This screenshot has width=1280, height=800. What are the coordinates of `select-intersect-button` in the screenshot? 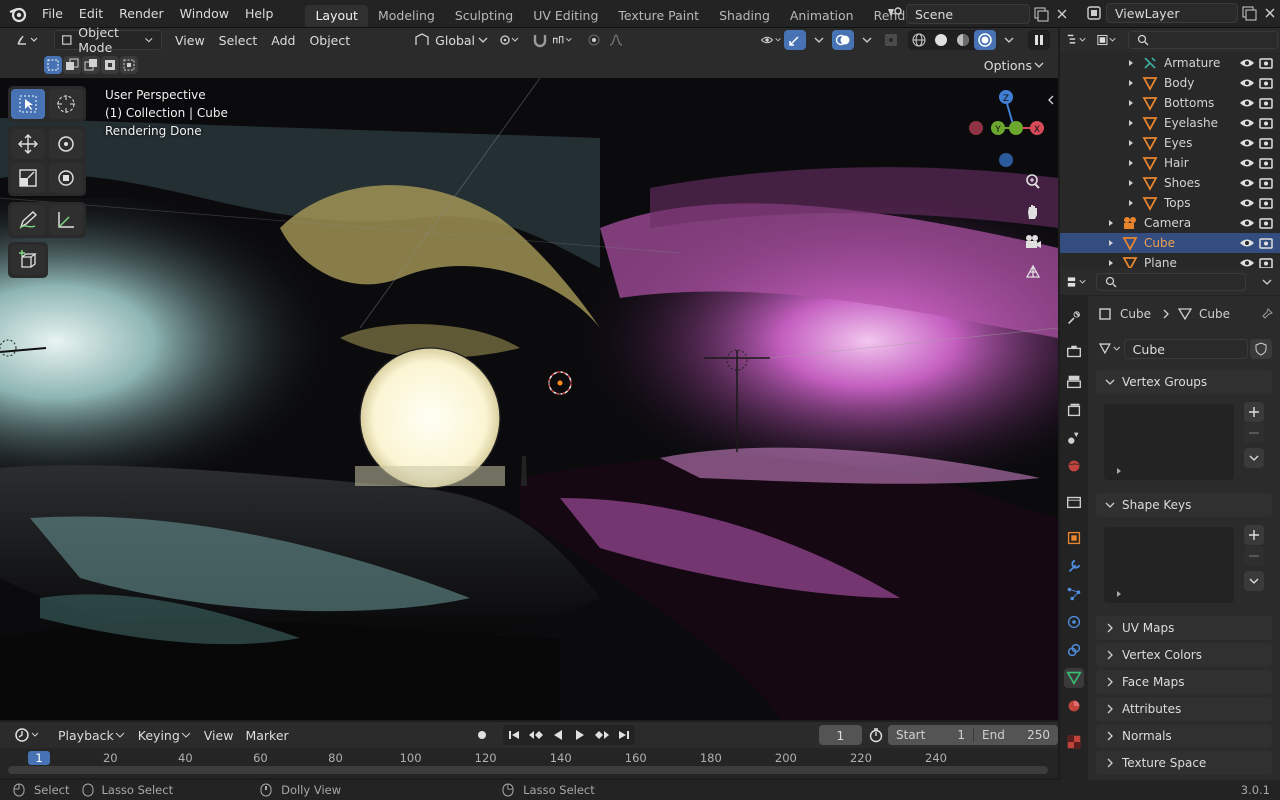 It's located at (129, 65).